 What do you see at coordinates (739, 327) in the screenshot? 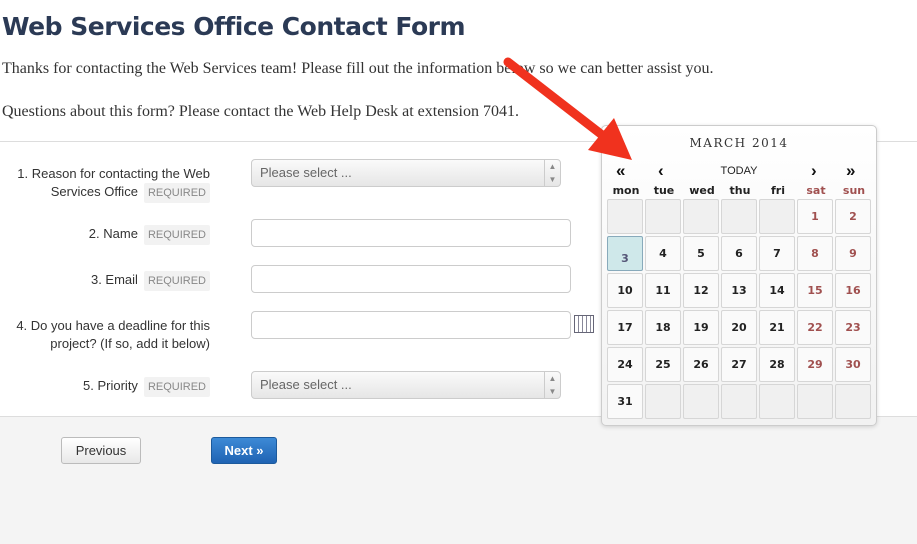
I see `day-20: 20` at bounding box center [739, 327].